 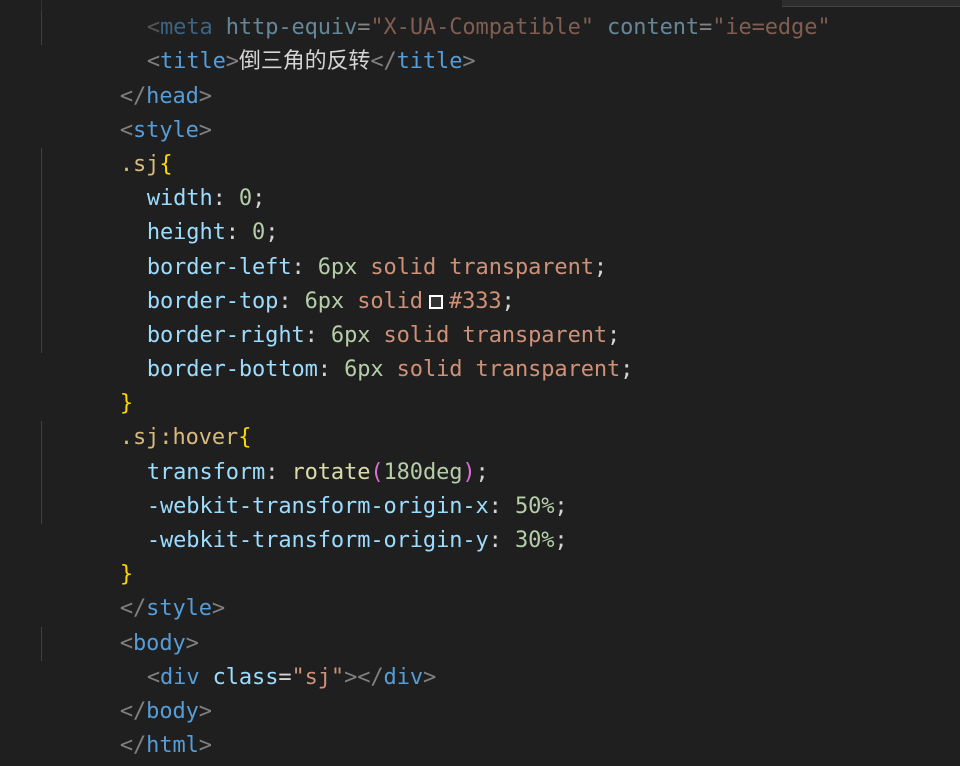 What do you see at coordinates (480, 453) in the screenshot?
I see `code-line-transform: transform: rotate(180deg);` at bounding box center [480, 453].